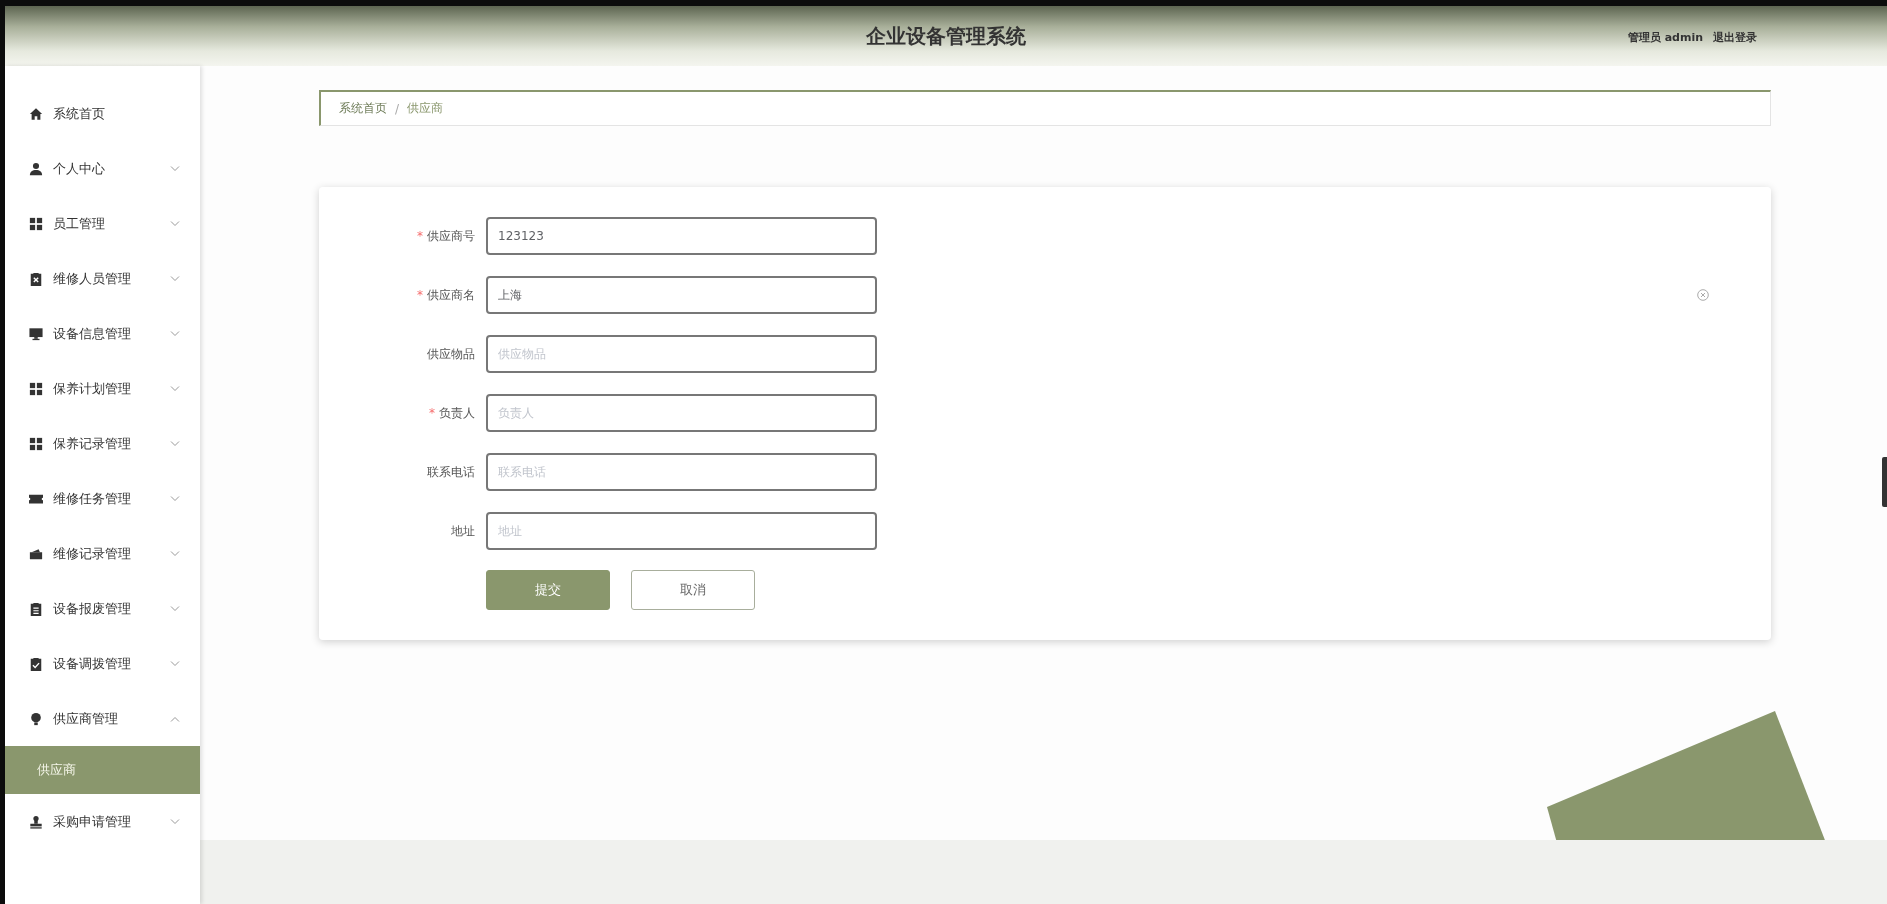 The width and height of the screenshot is (1887, 904). I want to click on wallet-icon, so click(36, 553).